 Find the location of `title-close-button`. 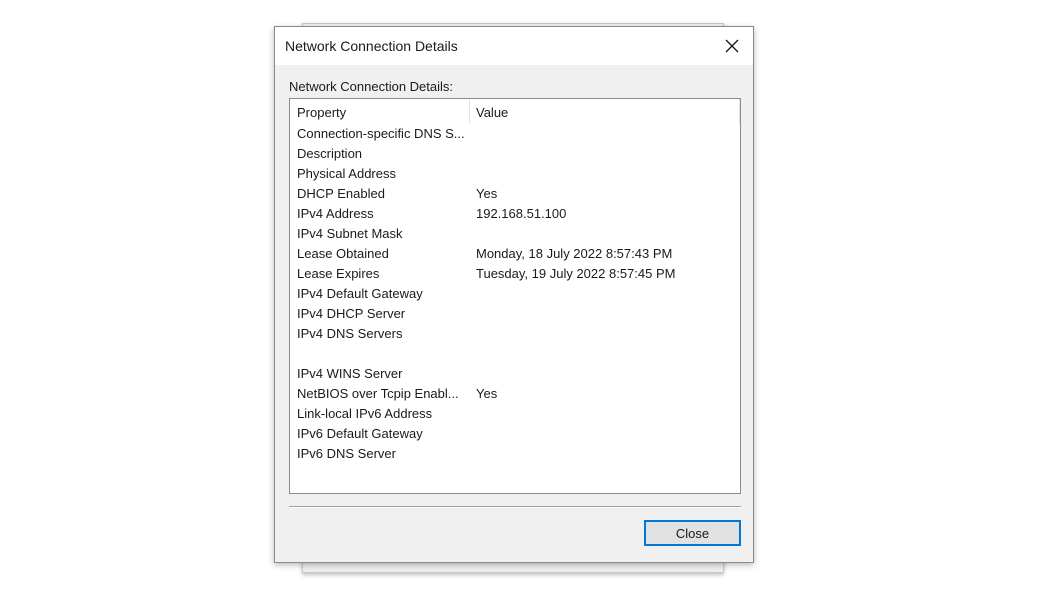

title-close-button is located at coordinates (732, 46).